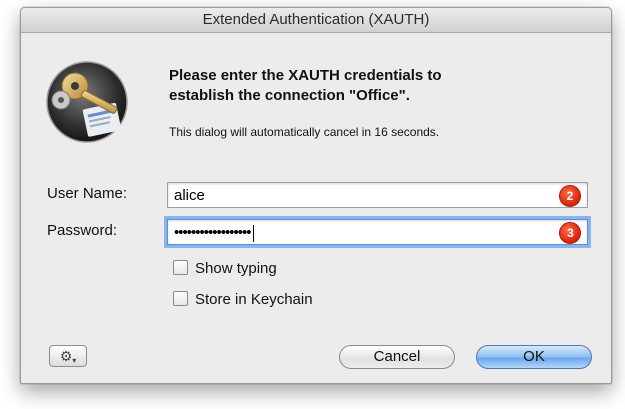  I want to click on password-badge: 3, so click(570, 233).